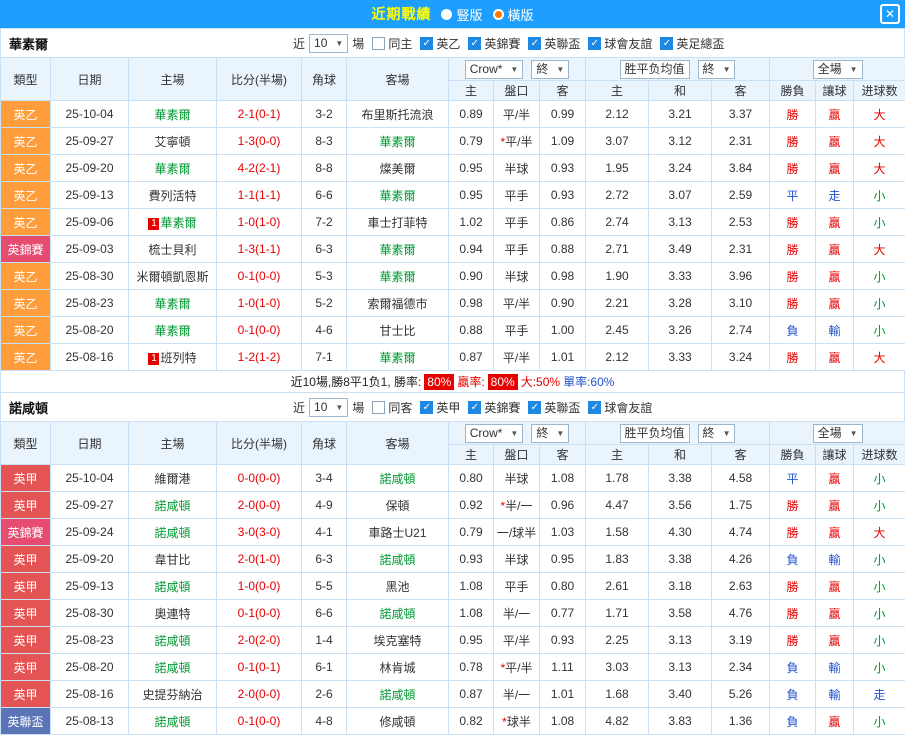 This screenshot has width=905, height=755. Describe the element at coordinates (562, 43) in the screenshot. I see `checkbox-label: 英聯盃` at that location.